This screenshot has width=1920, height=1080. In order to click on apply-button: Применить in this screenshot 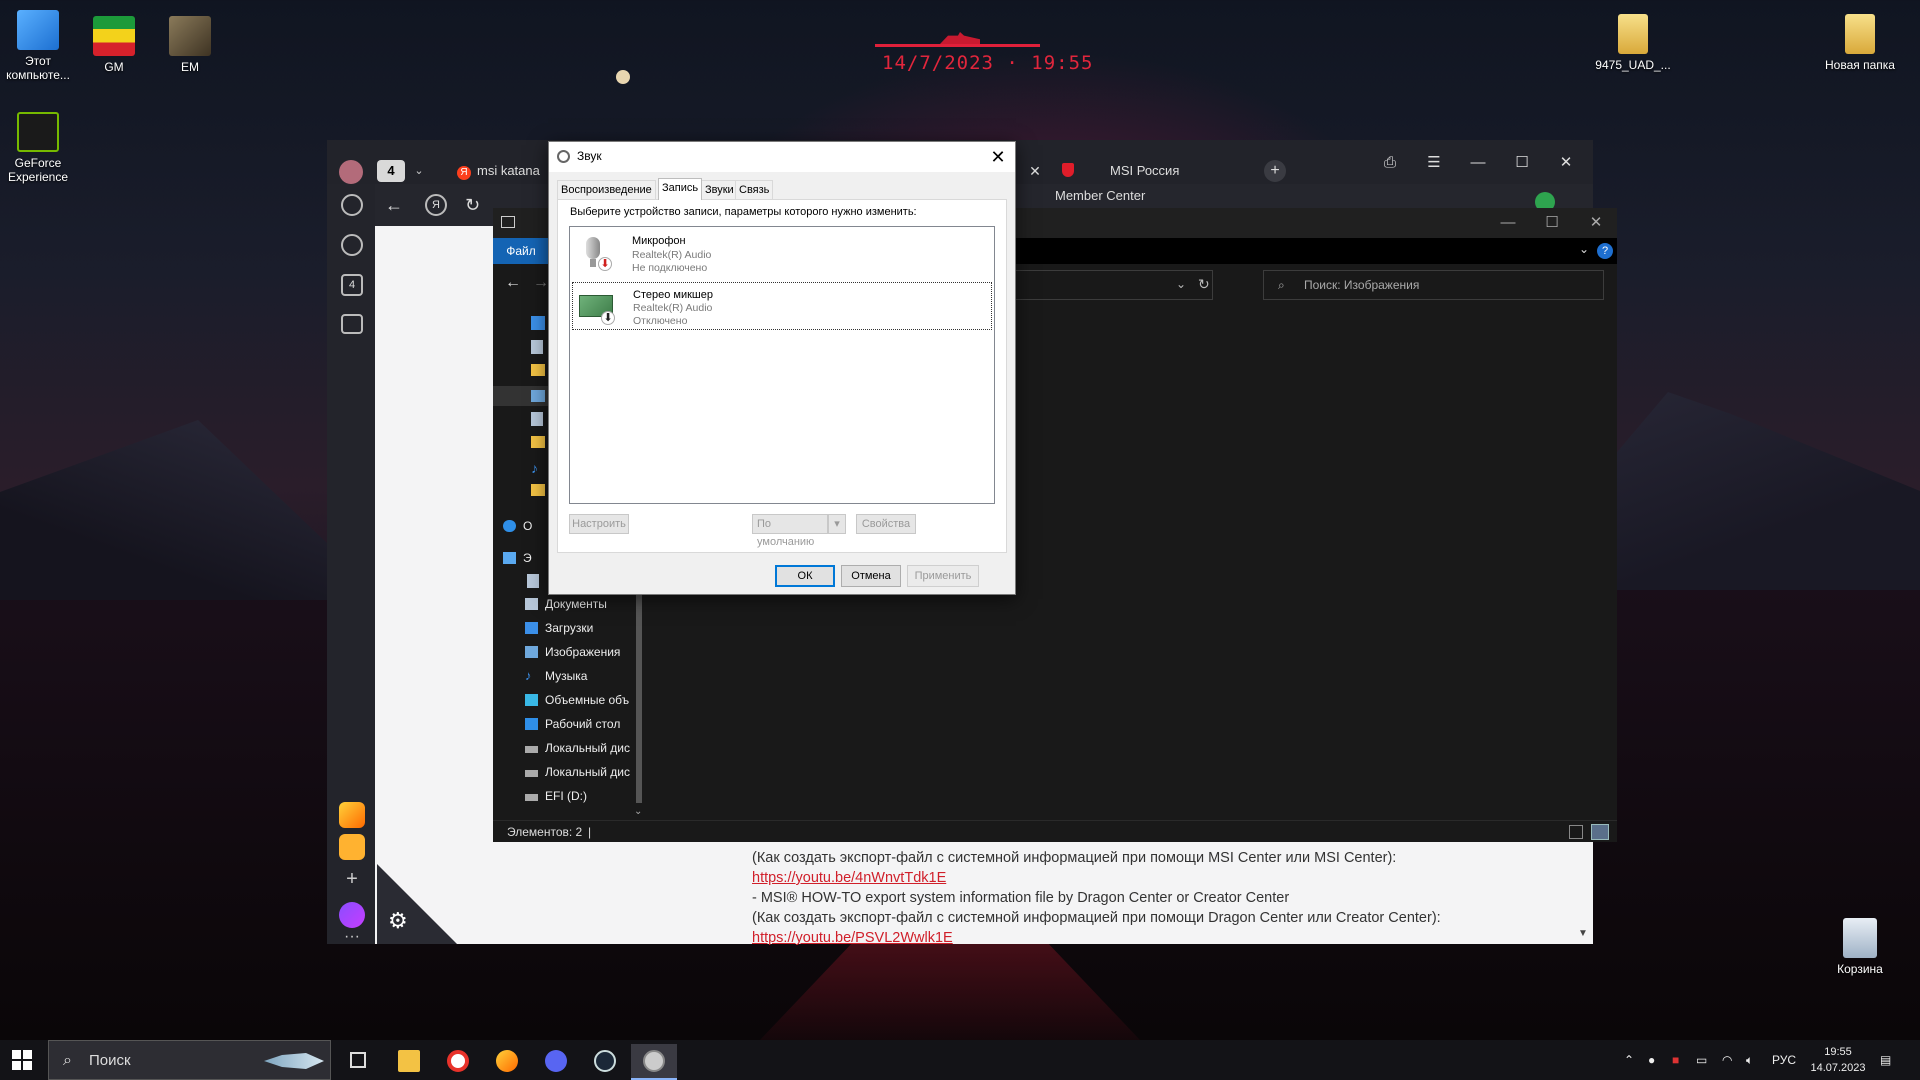, I will do `click(943, 576)`.